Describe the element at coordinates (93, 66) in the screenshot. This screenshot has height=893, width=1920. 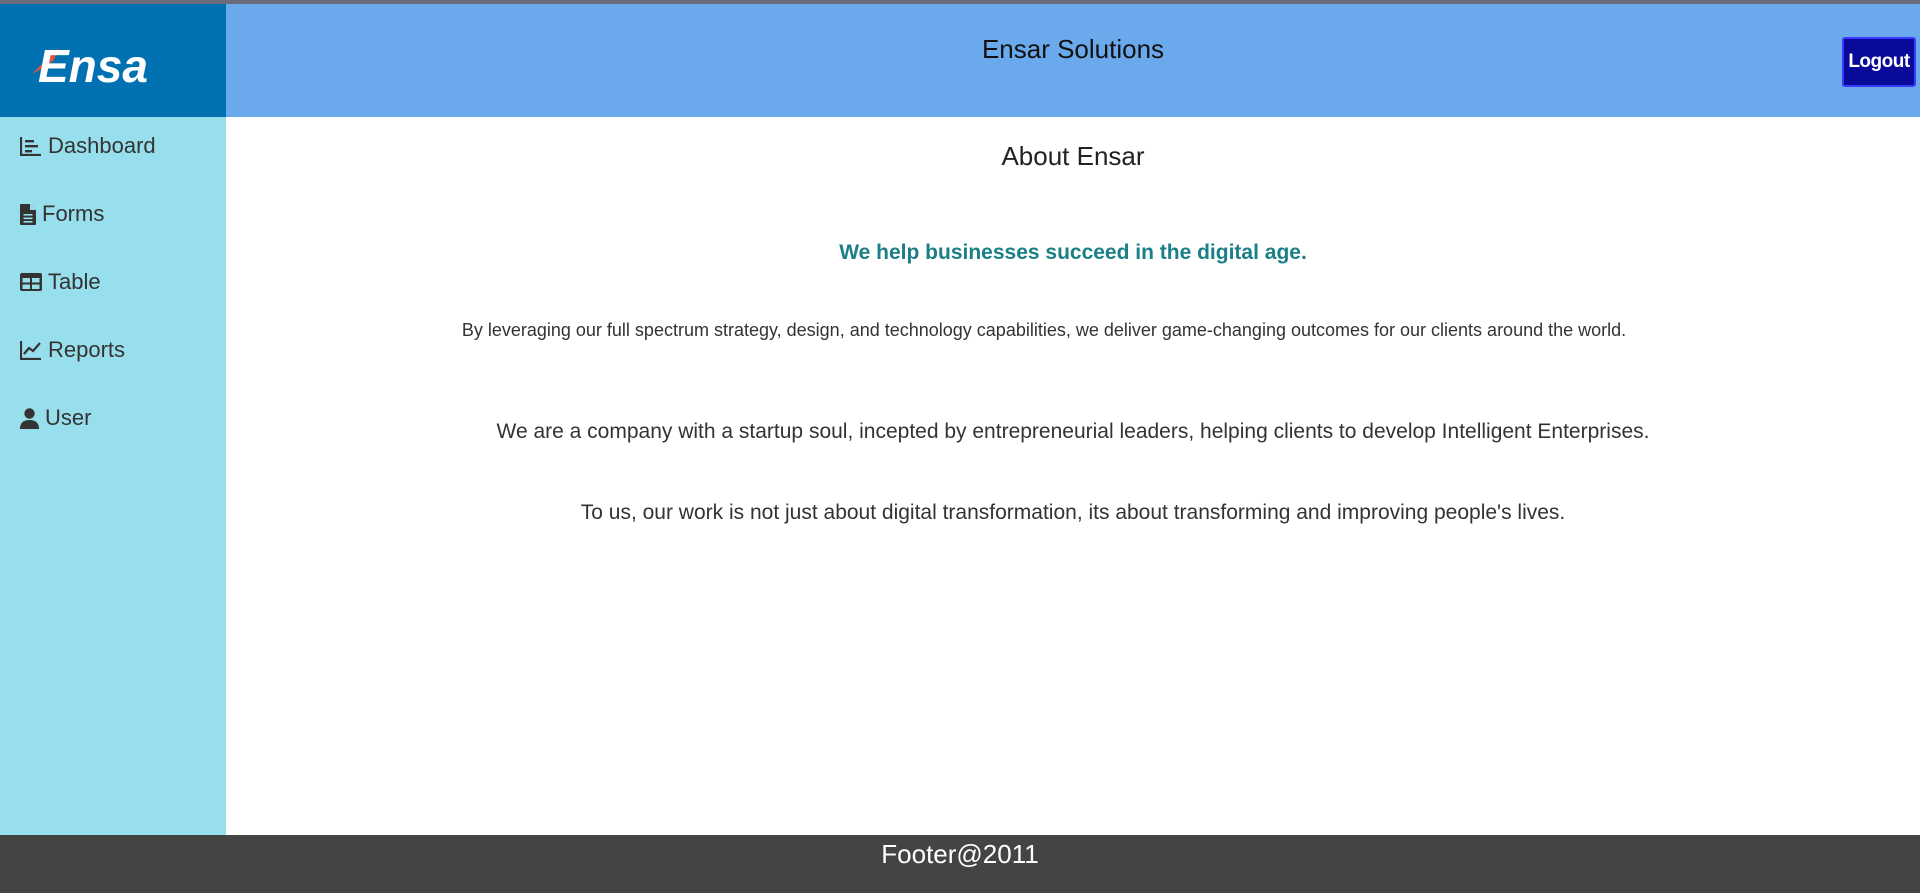
I see `svg-text: Ensar` at that location.